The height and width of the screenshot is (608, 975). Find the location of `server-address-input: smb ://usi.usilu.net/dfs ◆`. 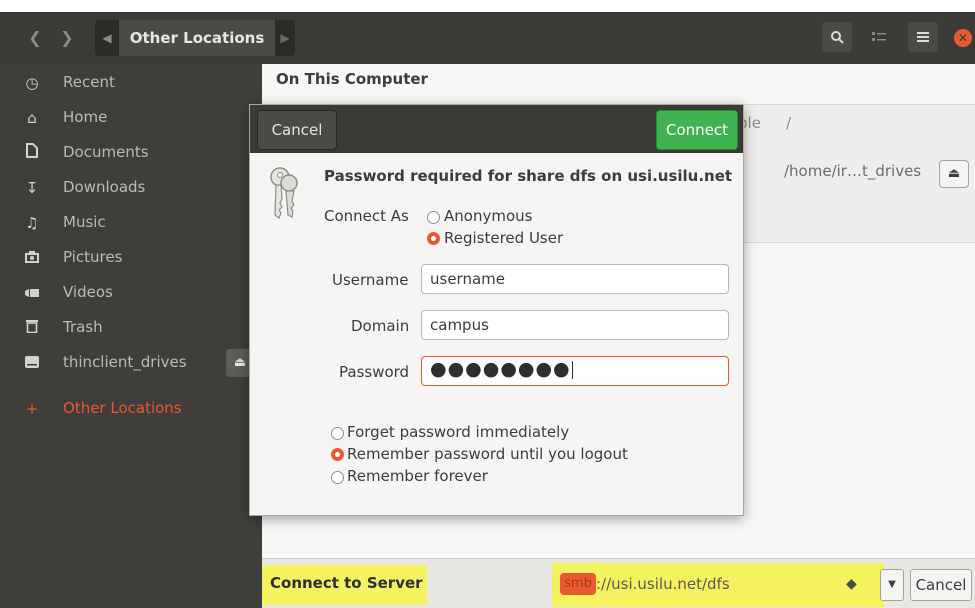

server-address-input: smb ://usi.usilu.net/dfs ◆ is located at coordinates (716, 584).